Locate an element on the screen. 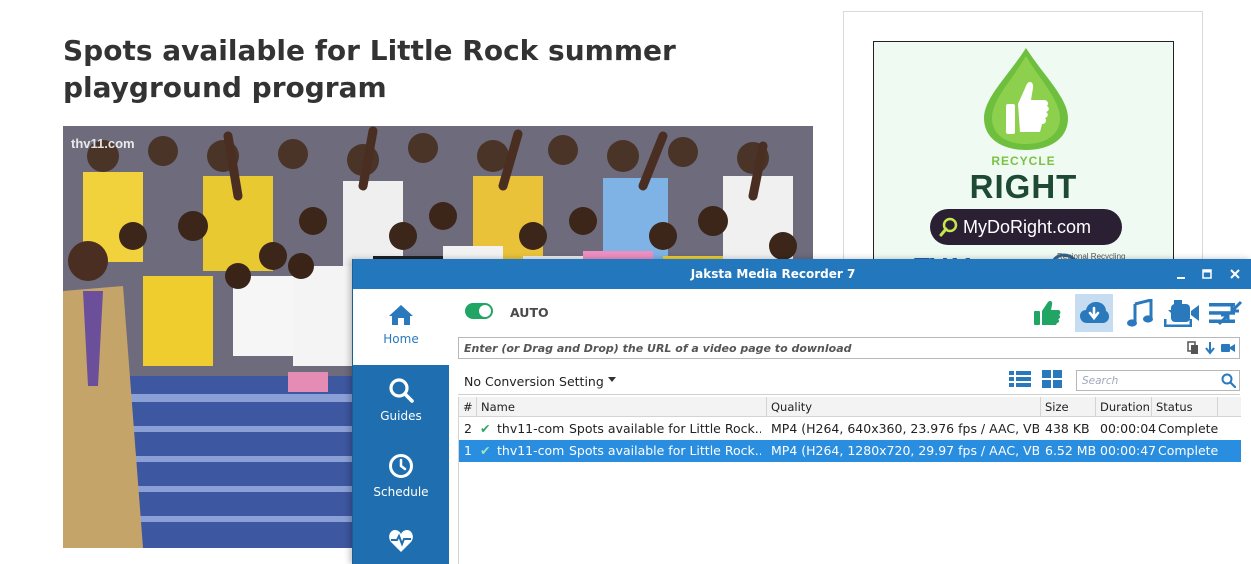  maximize-icon is located at coordinates (1207, 274).